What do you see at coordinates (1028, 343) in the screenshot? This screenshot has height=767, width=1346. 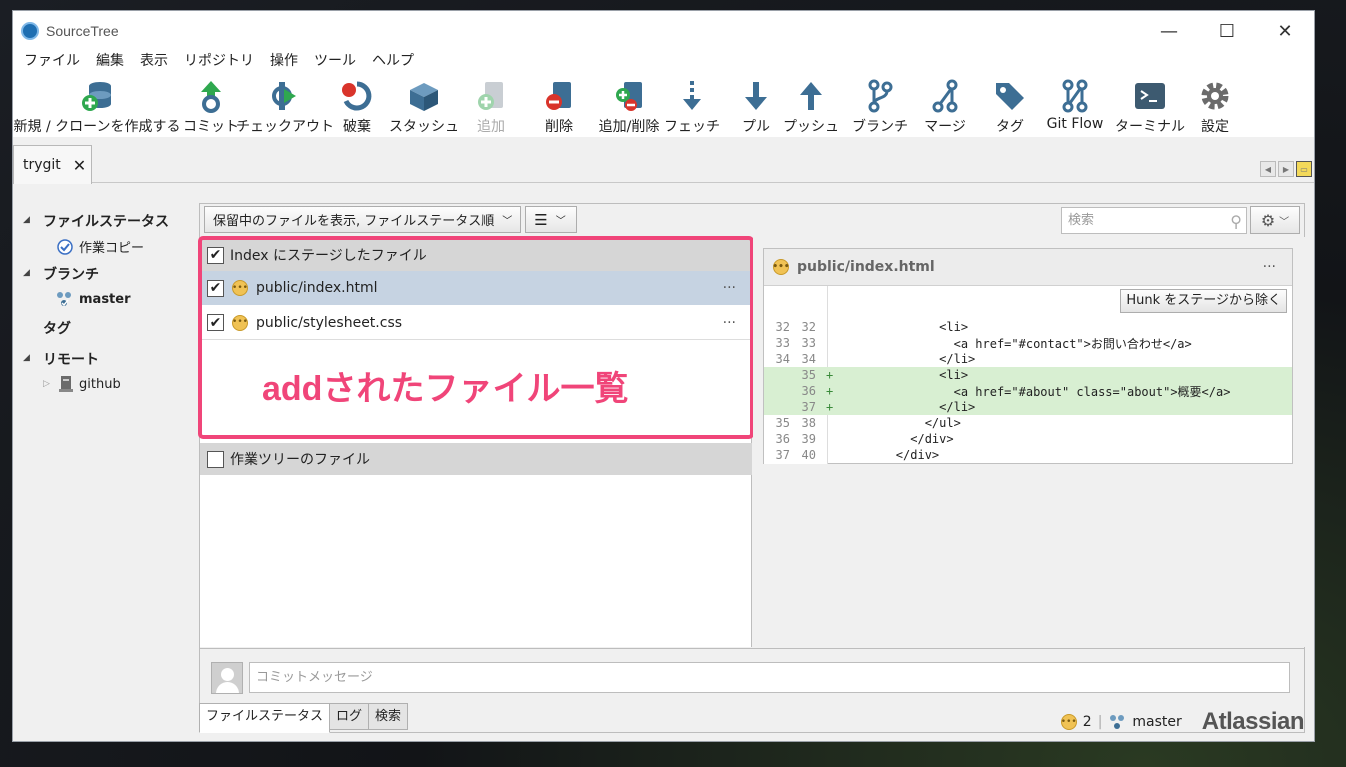 I see `diff-line: 33 33 <a href="#contact">お問い合わせ</a>` at bounding box center [1028, 343].